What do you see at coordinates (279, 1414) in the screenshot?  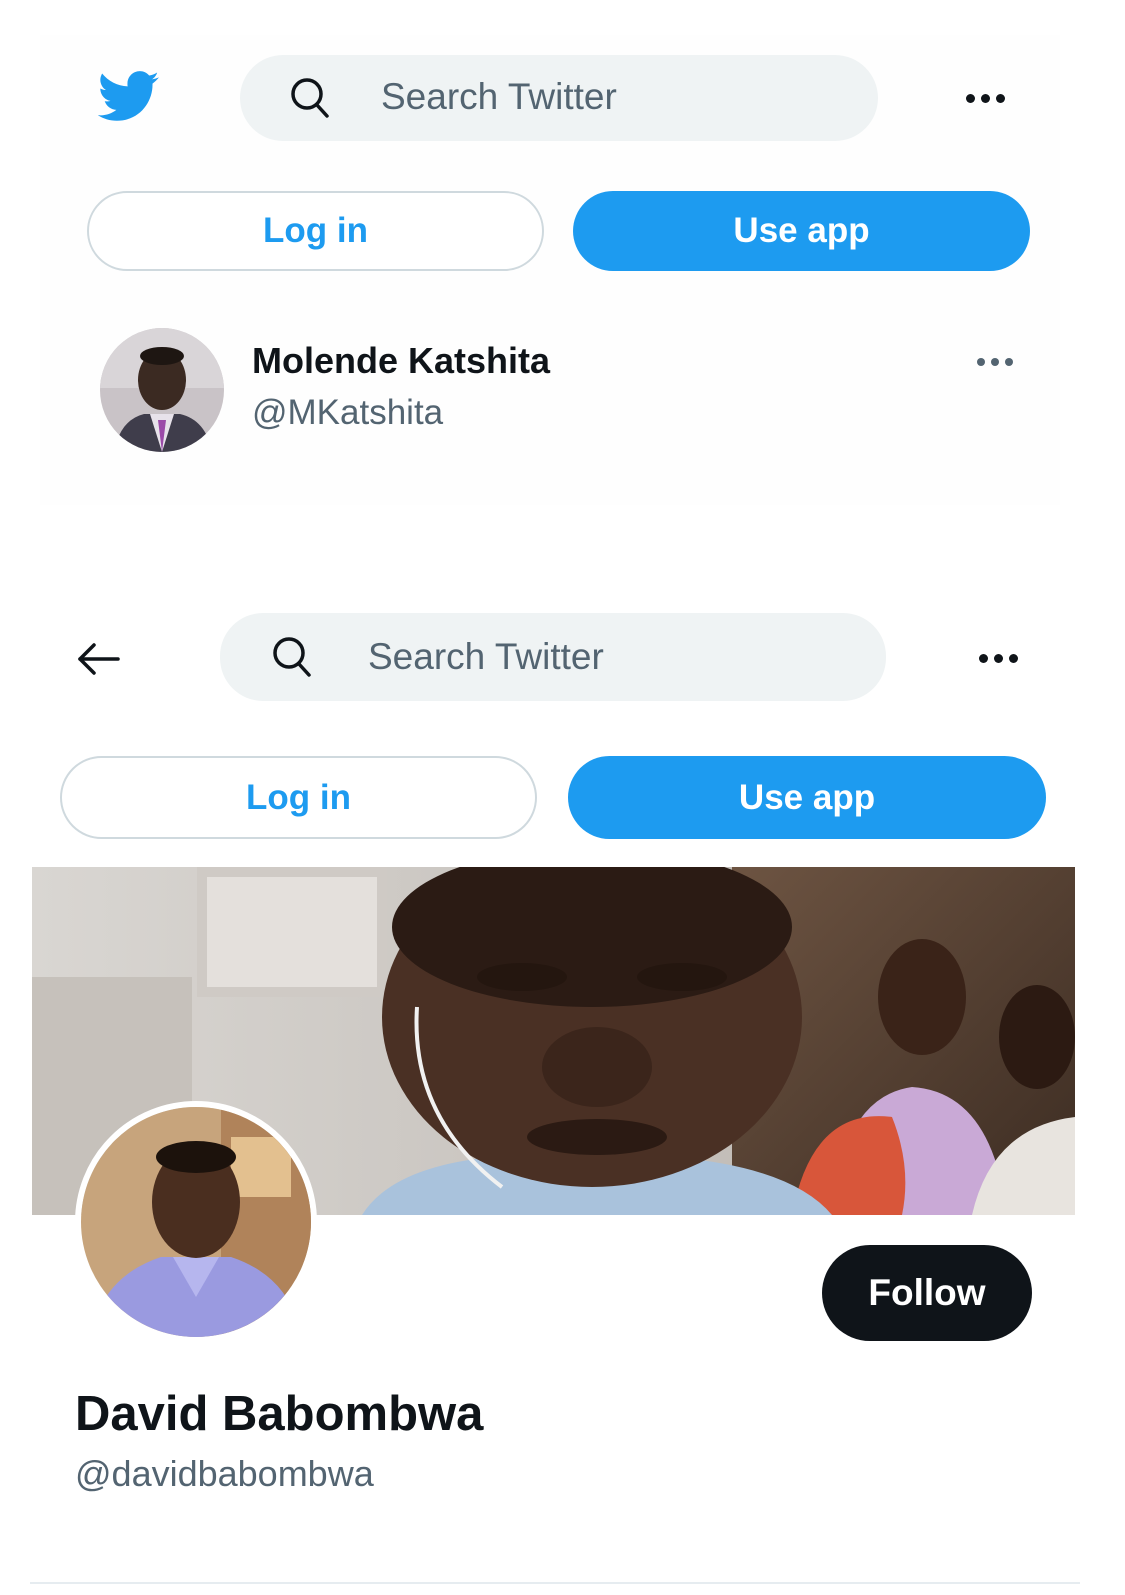 I see `profile-name: David Babombwa` at bounding box center [279, 1414].